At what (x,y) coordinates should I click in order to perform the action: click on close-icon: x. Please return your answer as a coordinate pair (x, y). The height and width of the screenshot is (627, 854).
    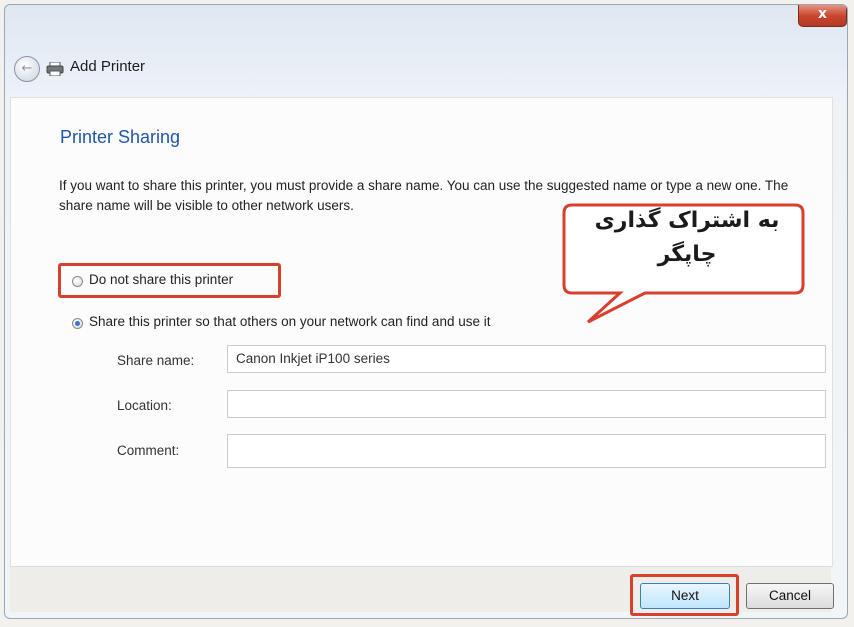
    Looking at the image, I should click on (822, 14).